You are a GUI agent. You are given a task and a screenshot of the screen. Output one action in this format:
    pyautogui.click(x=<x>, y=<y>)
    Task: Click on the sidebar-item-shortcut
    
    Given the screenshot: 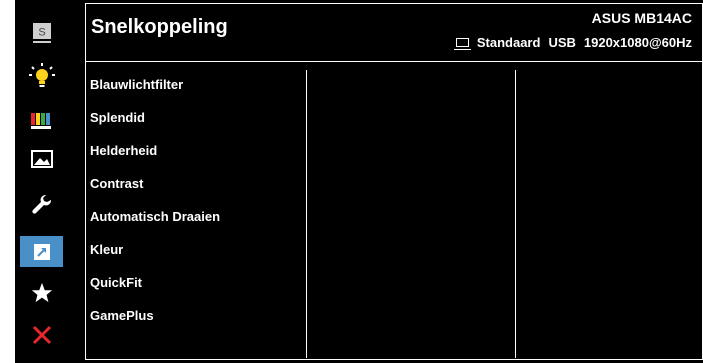 What is the action you would take?
    pyautogui.click(x=41, y=251)
    